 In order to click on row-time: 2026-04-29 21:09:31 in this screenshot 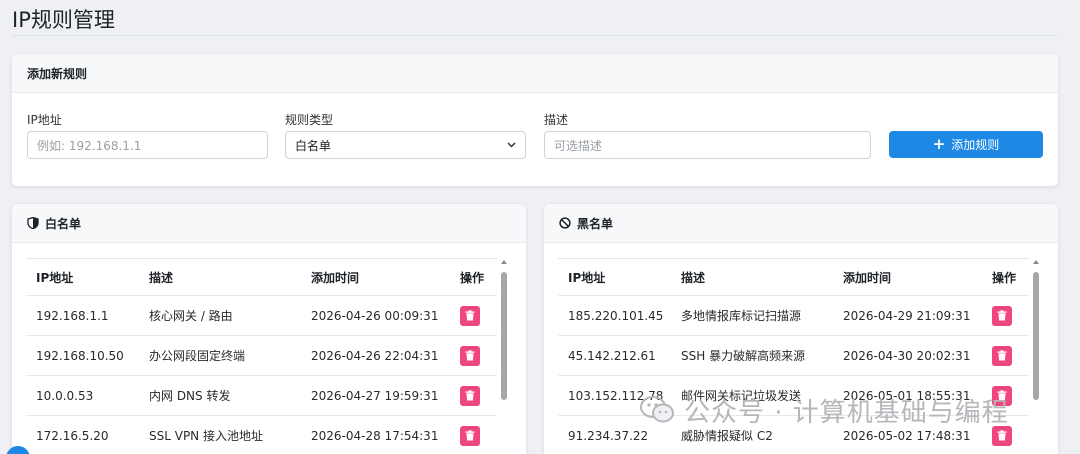, I will do `click(907, 315)`.